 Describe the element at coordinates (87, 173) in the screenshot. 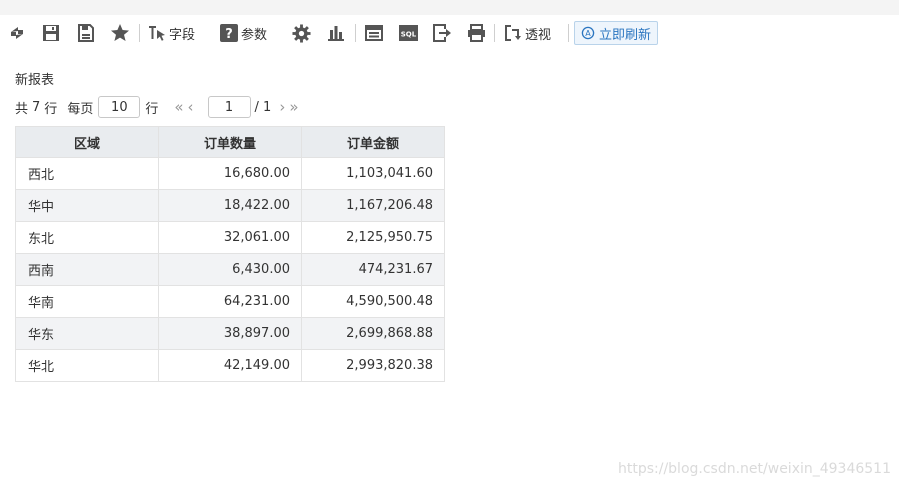

I see `cell-region: 西北` at that location.